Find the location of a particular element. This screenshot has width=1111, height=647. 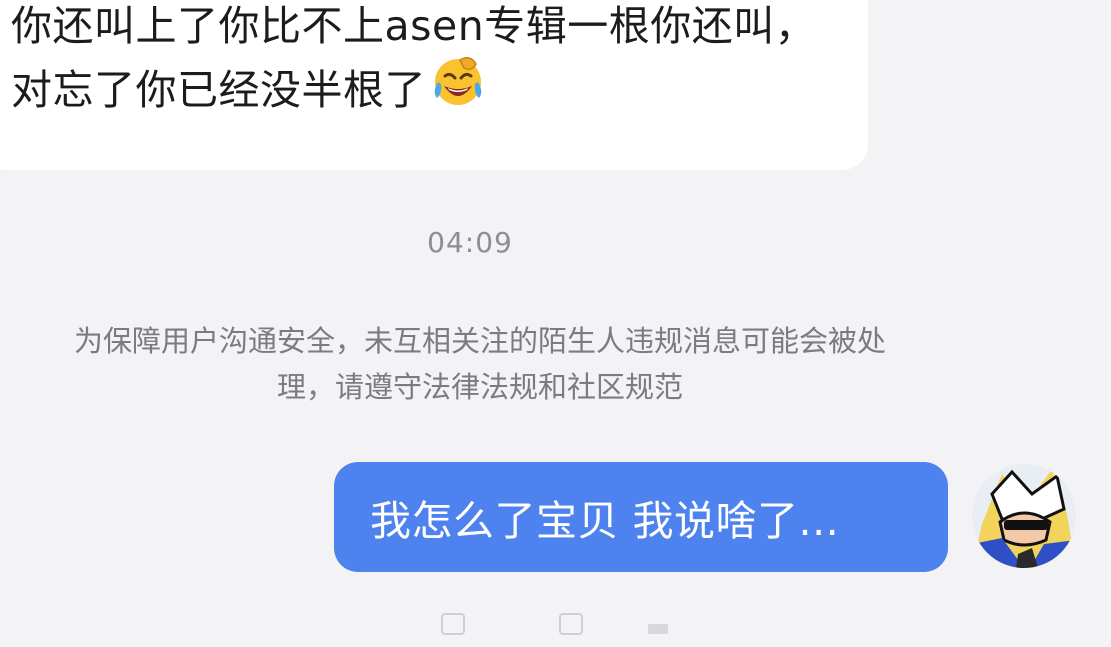

system-notice-line-1: 为保障用户沟通安全，未互相关注的陌生人违规消息可能会被处 is located at coordinates (479, 341).